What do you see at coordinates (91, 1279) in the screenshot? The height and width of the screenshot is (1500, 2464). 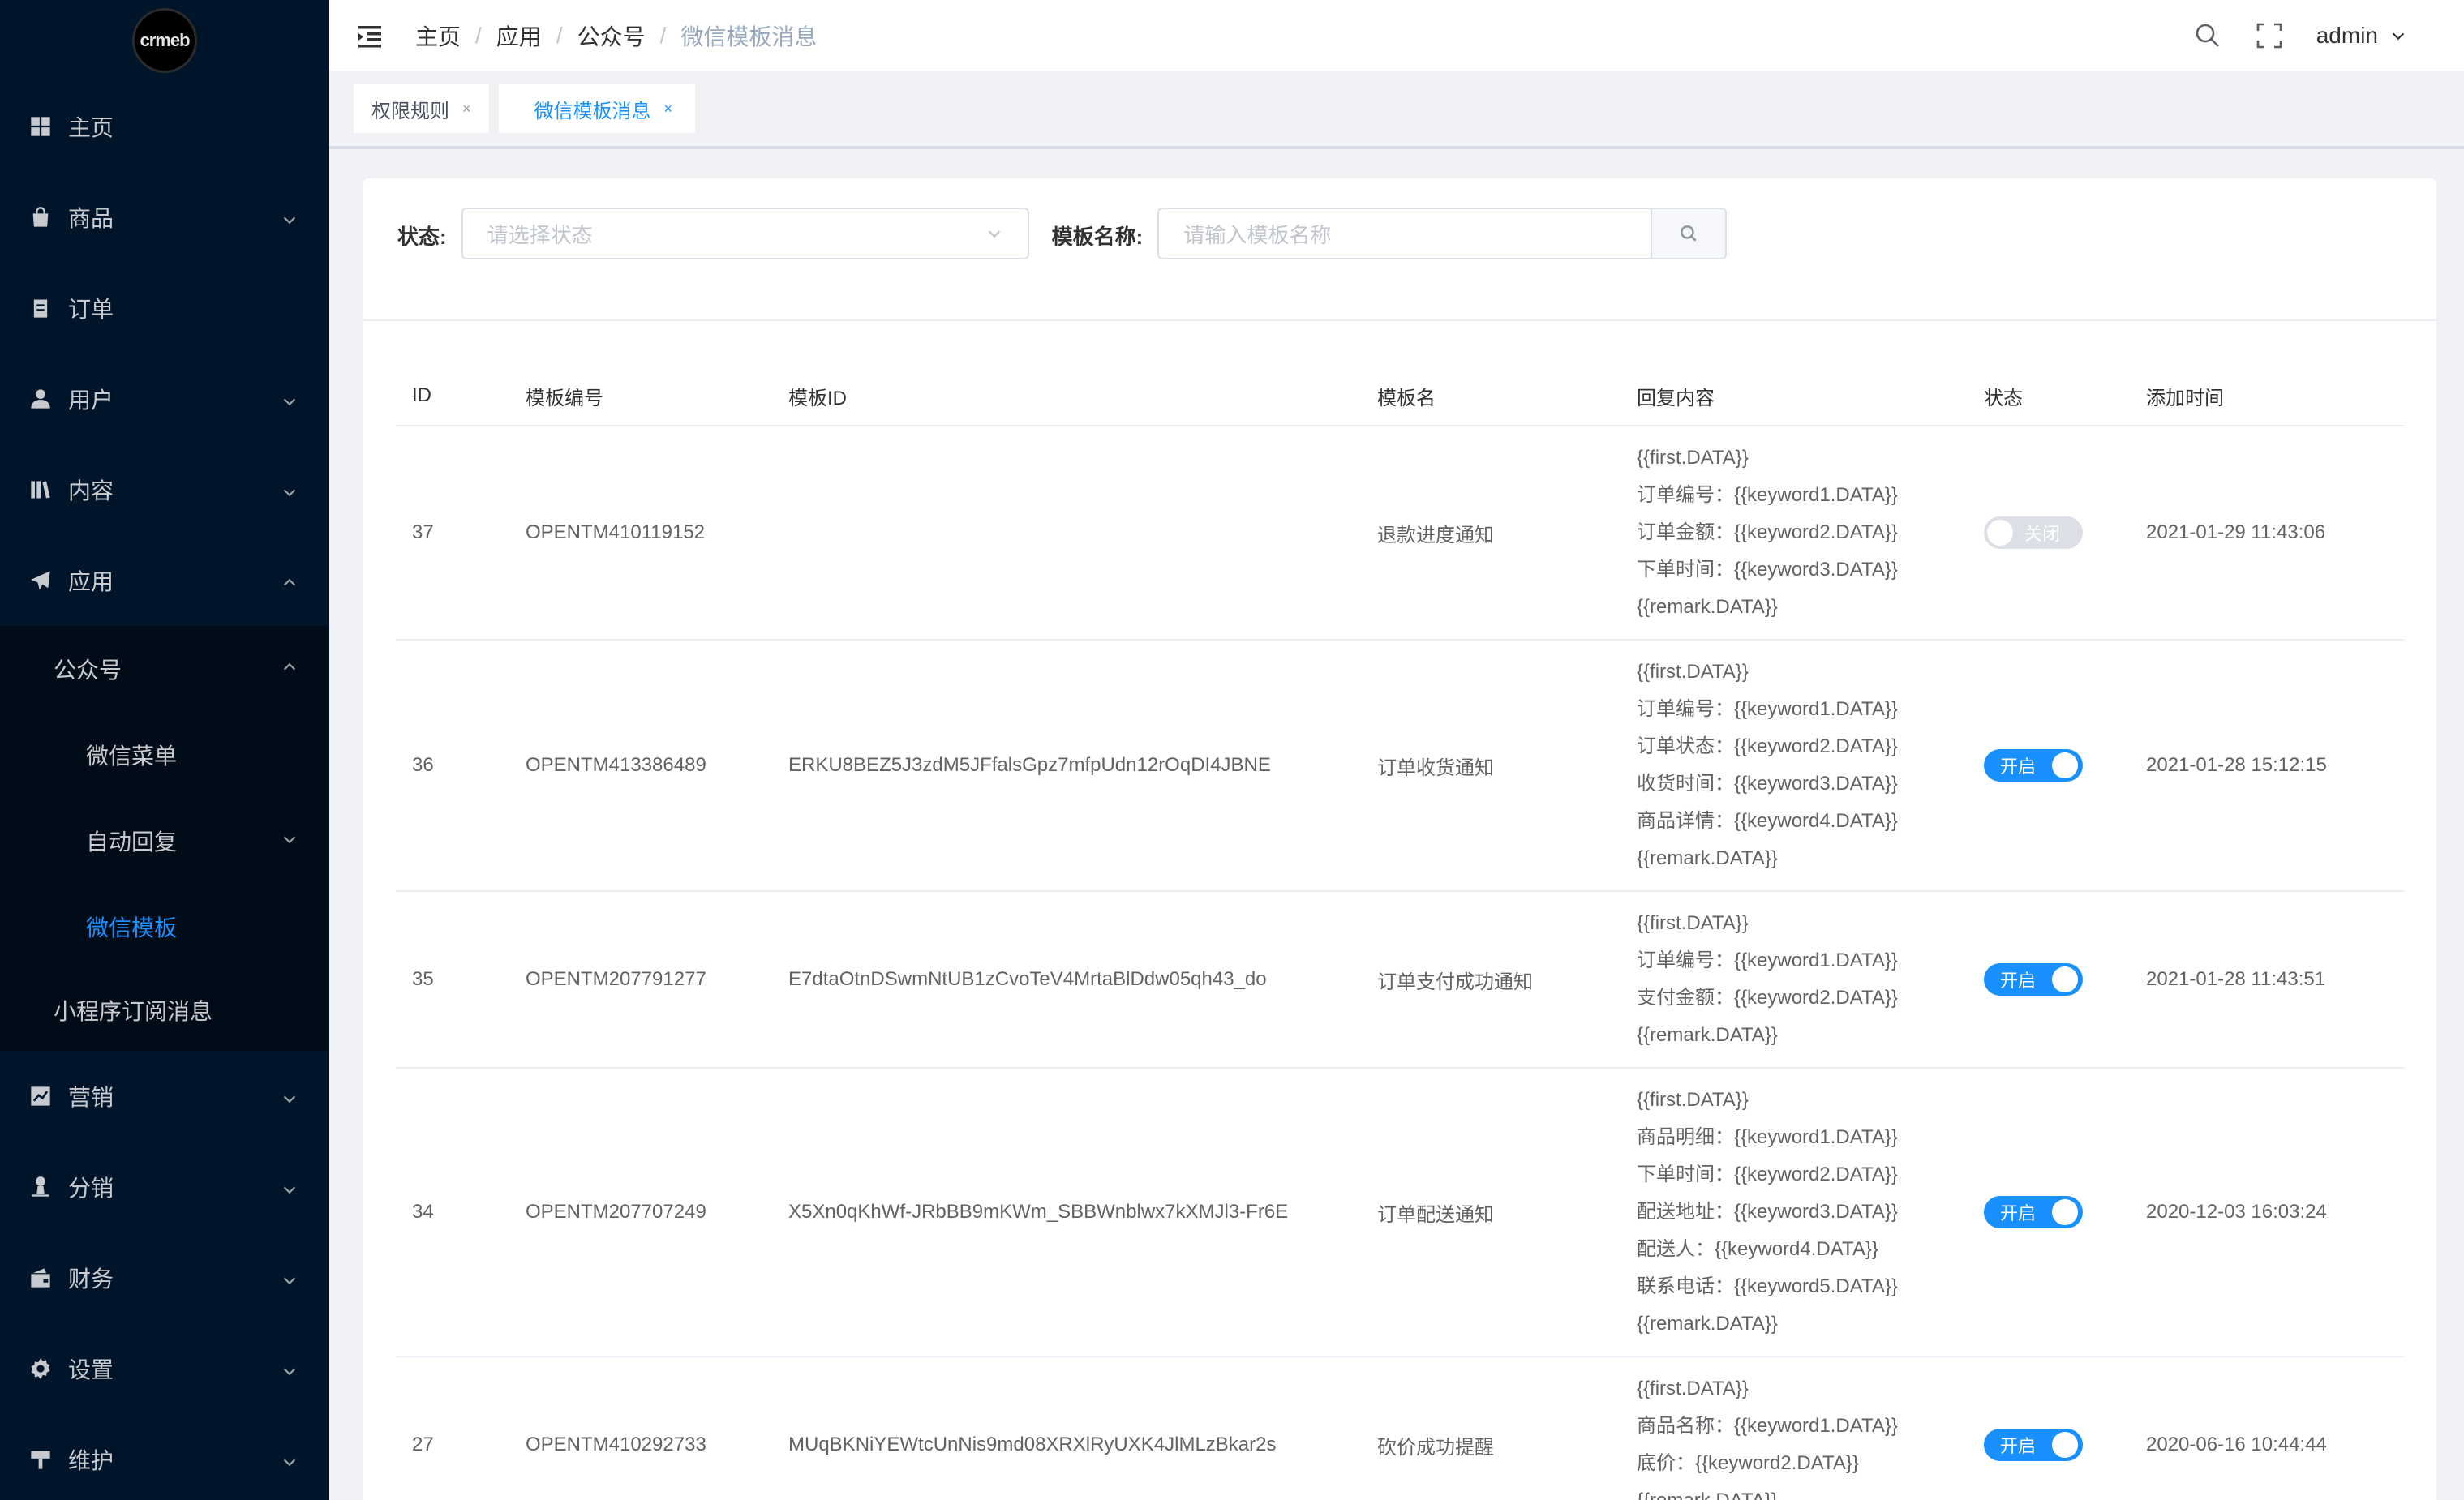 I see `sidebar-item-label: 财务` at bounding box center [91, 1279].